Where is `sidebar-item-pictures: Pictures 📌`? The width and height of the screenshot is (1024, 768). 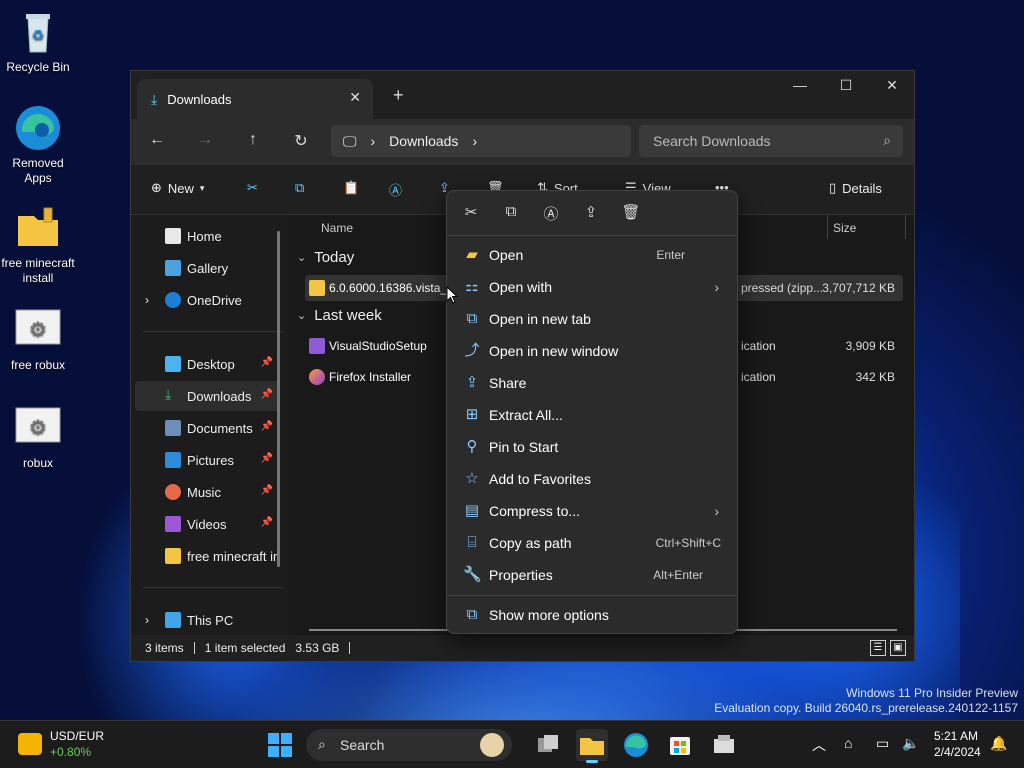
sidebar-item-pictures: Pictures 📌 is located at coordinates (207, 460).